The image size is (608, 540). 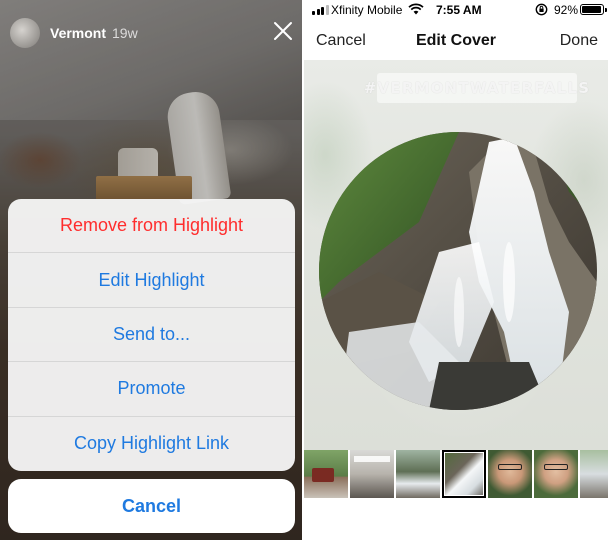 I want to click on close-button, so click(x=283, y=31).